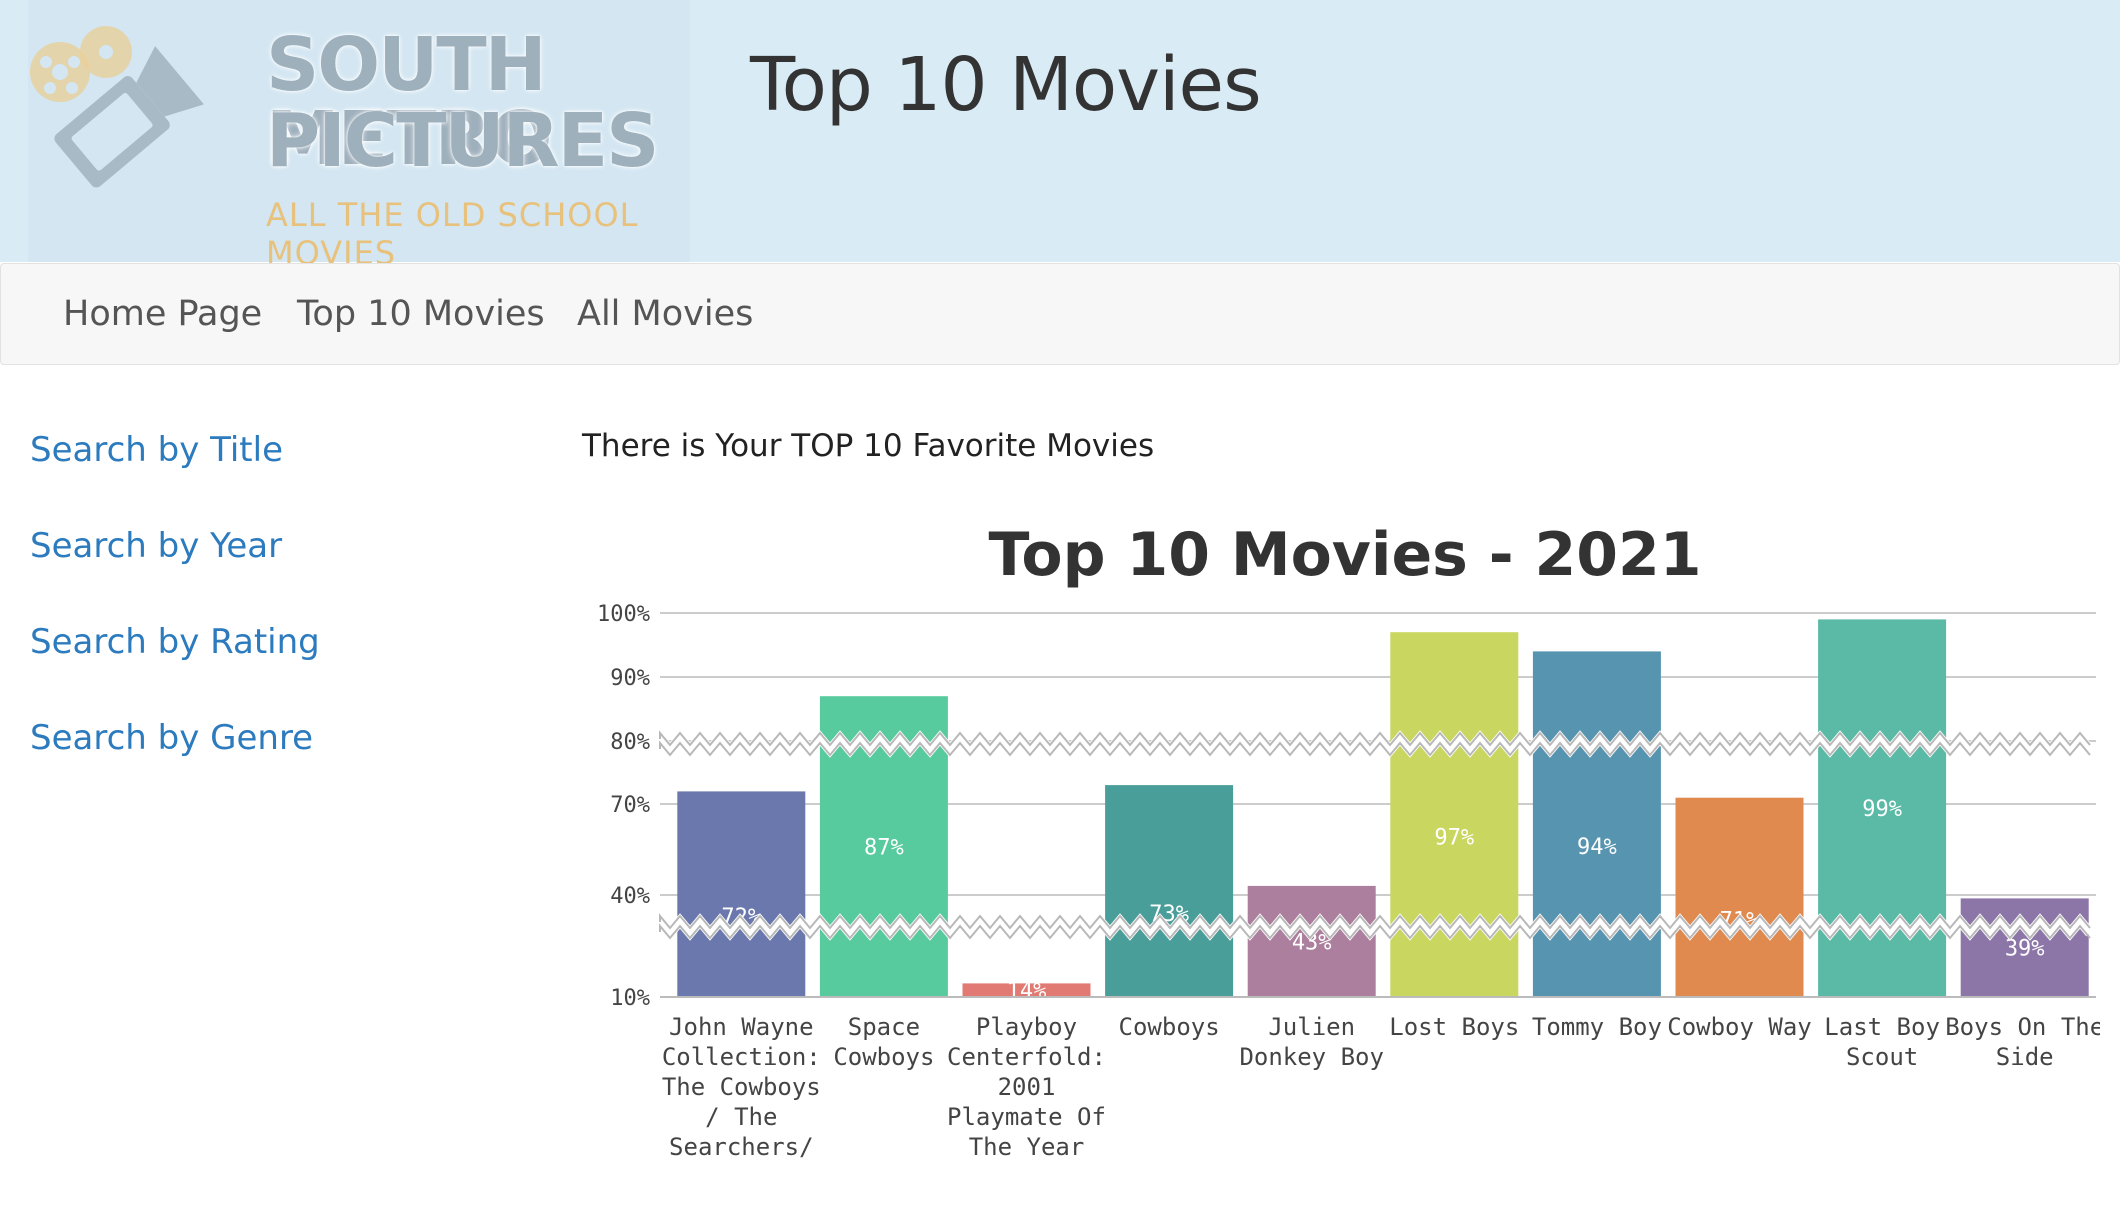 The width and height of the screenshot is (2120, 1222). What do you see at coordinates (162, 314) in the screenshot?
I see `nav-home-page: Home Page` at bounding box center [162, 314].